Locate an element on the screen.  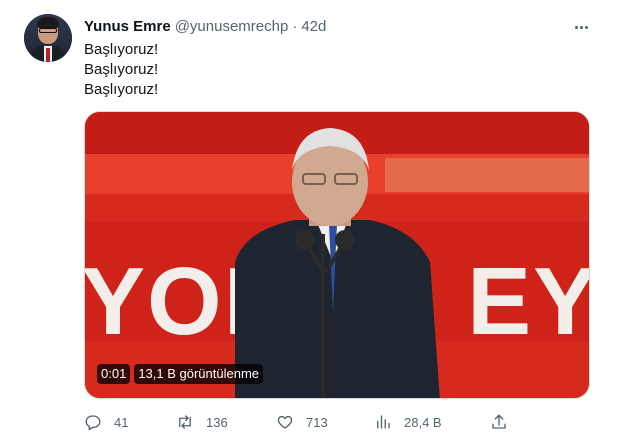
reply-button: 41 is located at coordinates (106, 422).